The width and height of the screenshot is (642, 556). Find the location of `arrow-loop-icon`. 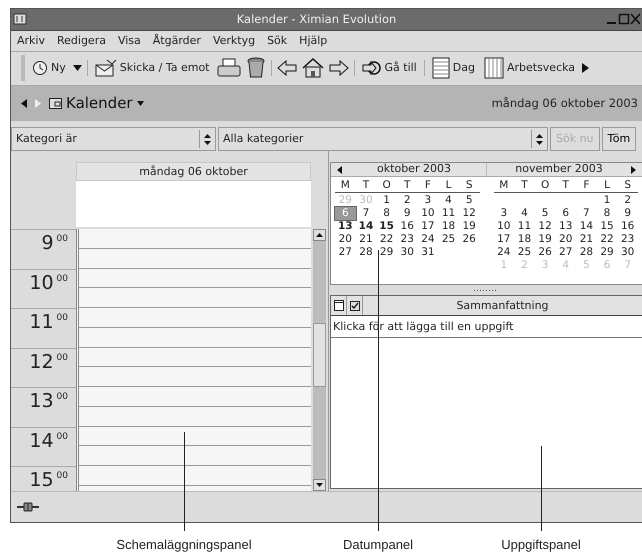

arrow-loop-icon is located at coordinates (372, 68).